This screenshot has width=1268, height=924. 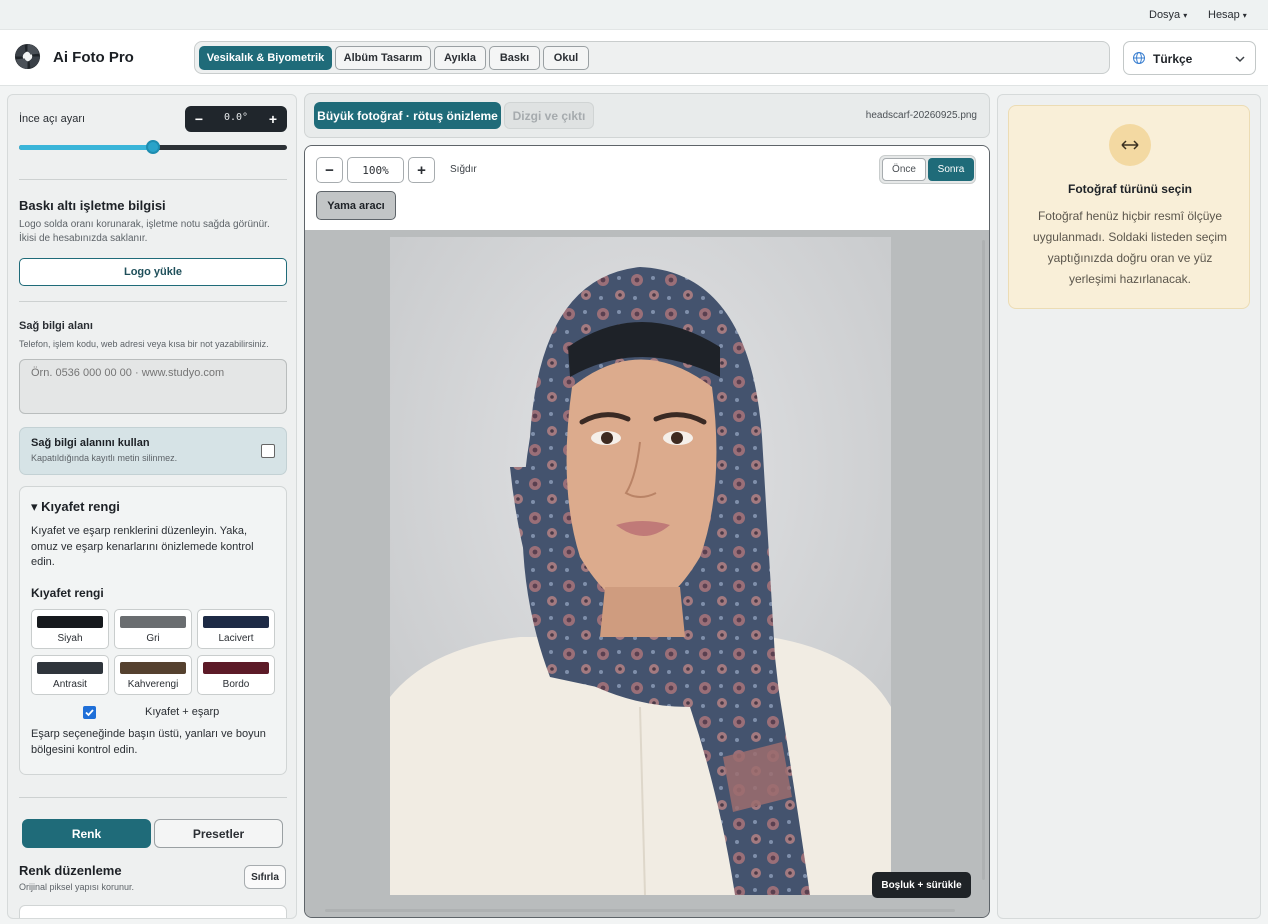 I want to click on tab-large-photo-preview: Büyük fotoğraf · rötuş önizleme, so click(x=407, y=115).